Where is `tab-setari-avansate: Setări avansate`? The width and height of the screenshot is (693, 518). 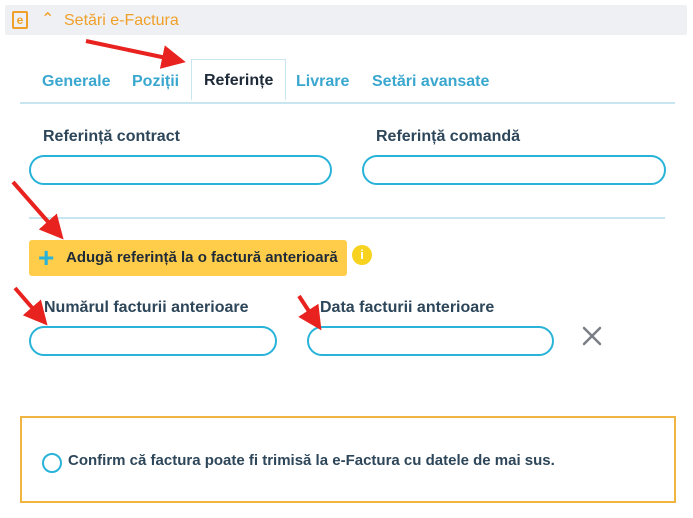
tab-setari-avansate: Setări avansate is located at coordinates (430, 82).